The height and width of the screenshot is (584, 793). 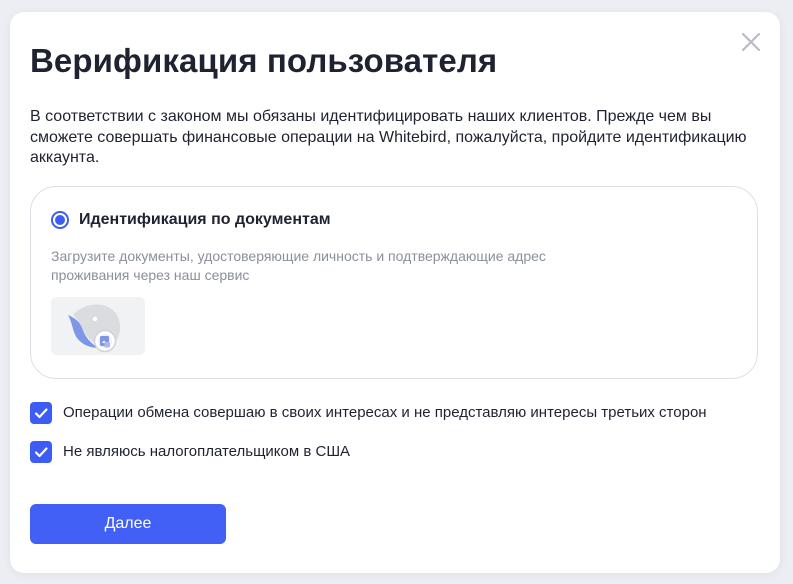 I want to click on next-button: Далее, so click(x=128, y=524).